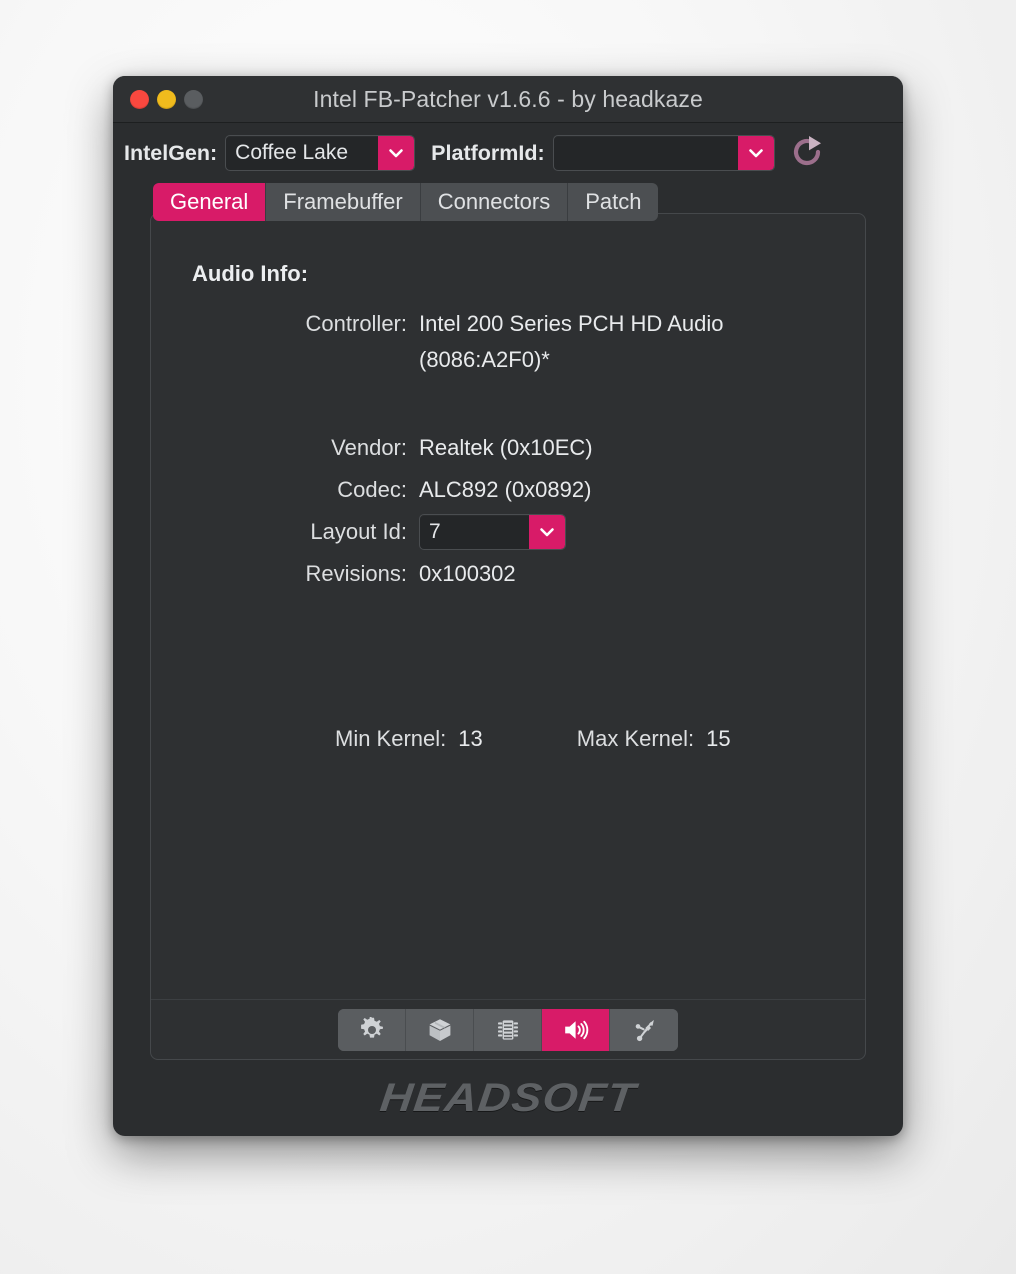 The height and width of the screenshot is (1274, 1016). I want to click on layoutid-row: Layout Id: 7, so click(508, 532).